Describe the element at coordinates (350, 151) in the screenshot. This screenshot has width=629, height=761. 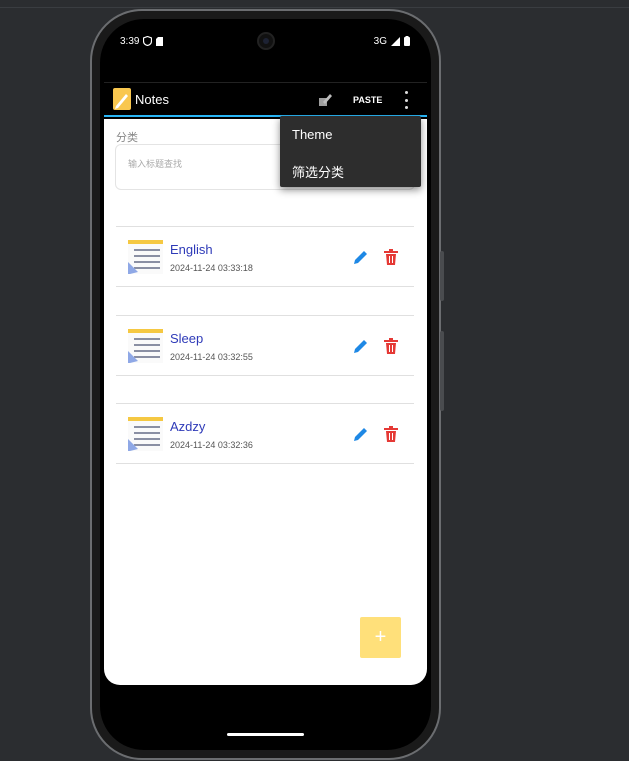
I see `overflow-menu: Theme 筛选分类` at that location.